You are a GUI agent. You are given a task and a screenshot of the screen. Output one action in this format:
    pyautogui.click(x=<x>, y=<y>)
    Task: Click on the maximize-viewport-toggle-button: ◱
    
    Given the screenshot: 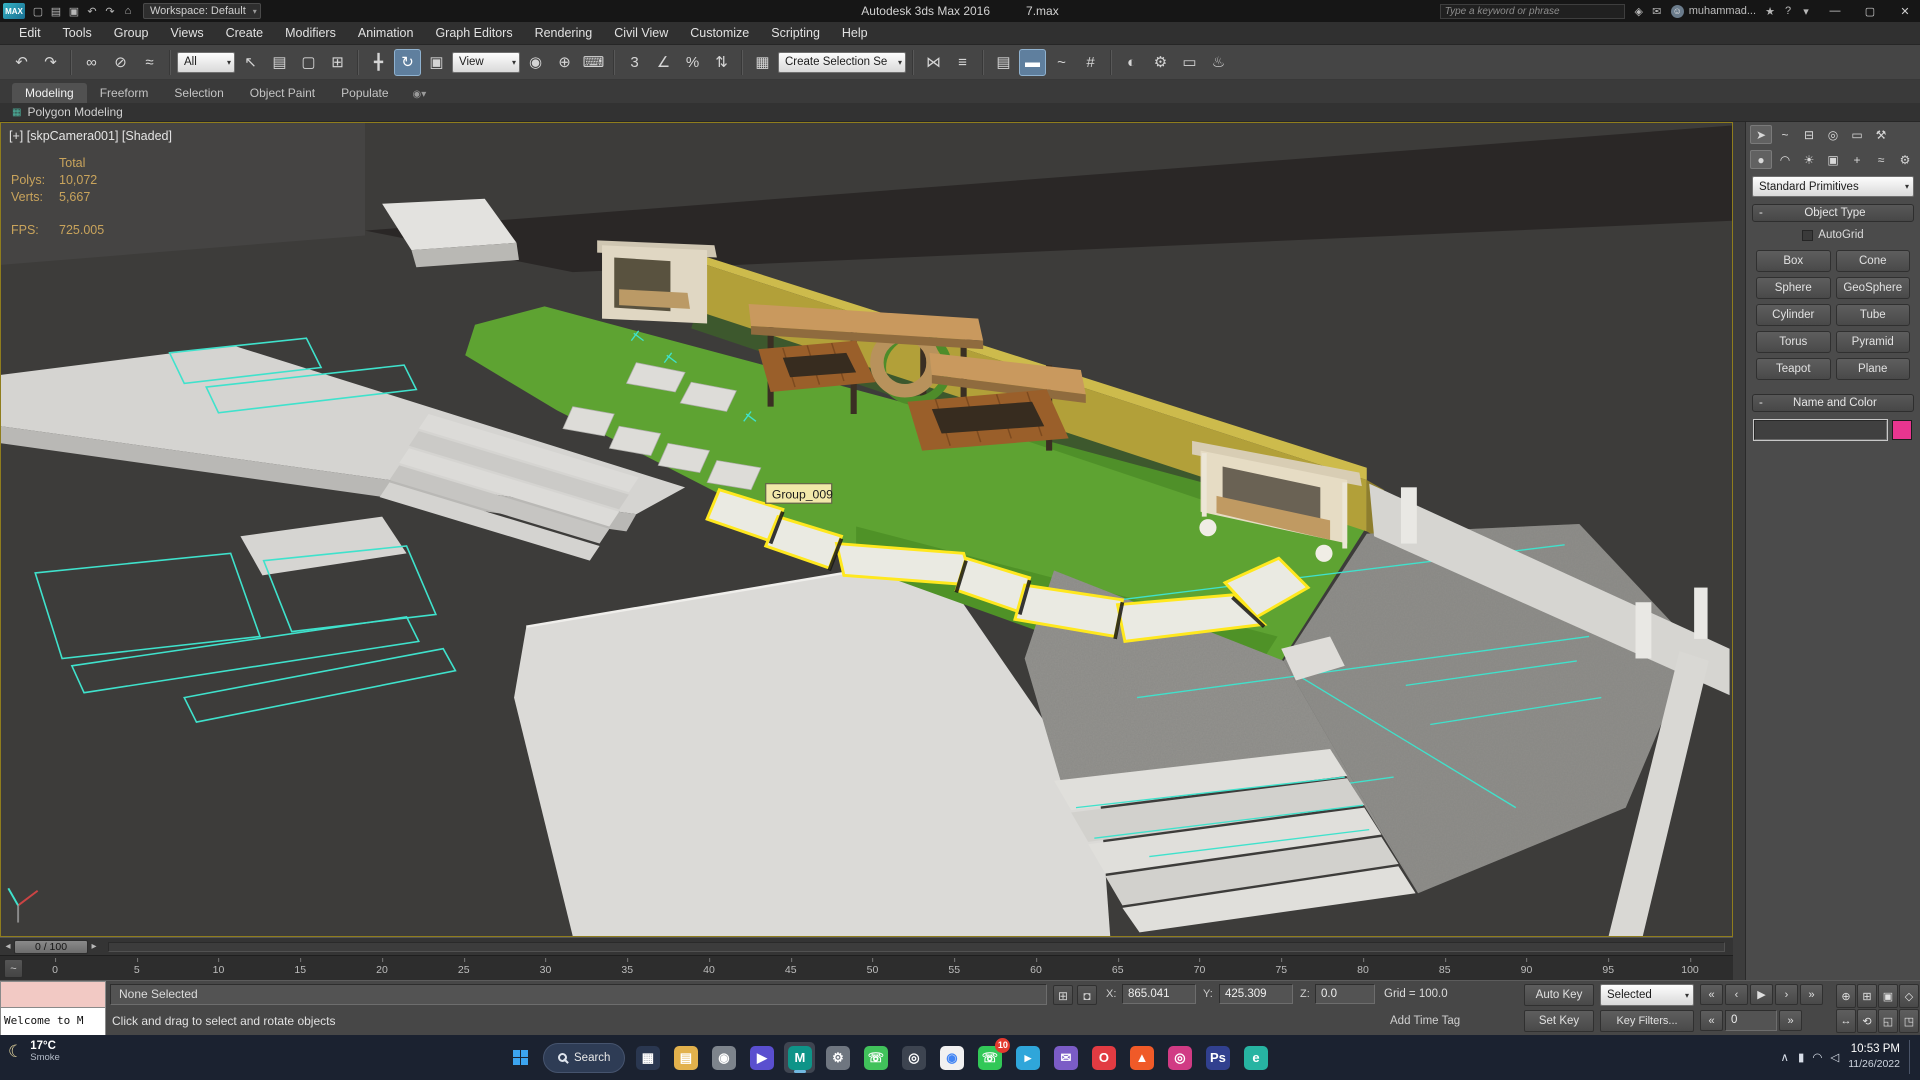 What is the action you would take?
    pyautogui.click(x=1888, y=1021)
    